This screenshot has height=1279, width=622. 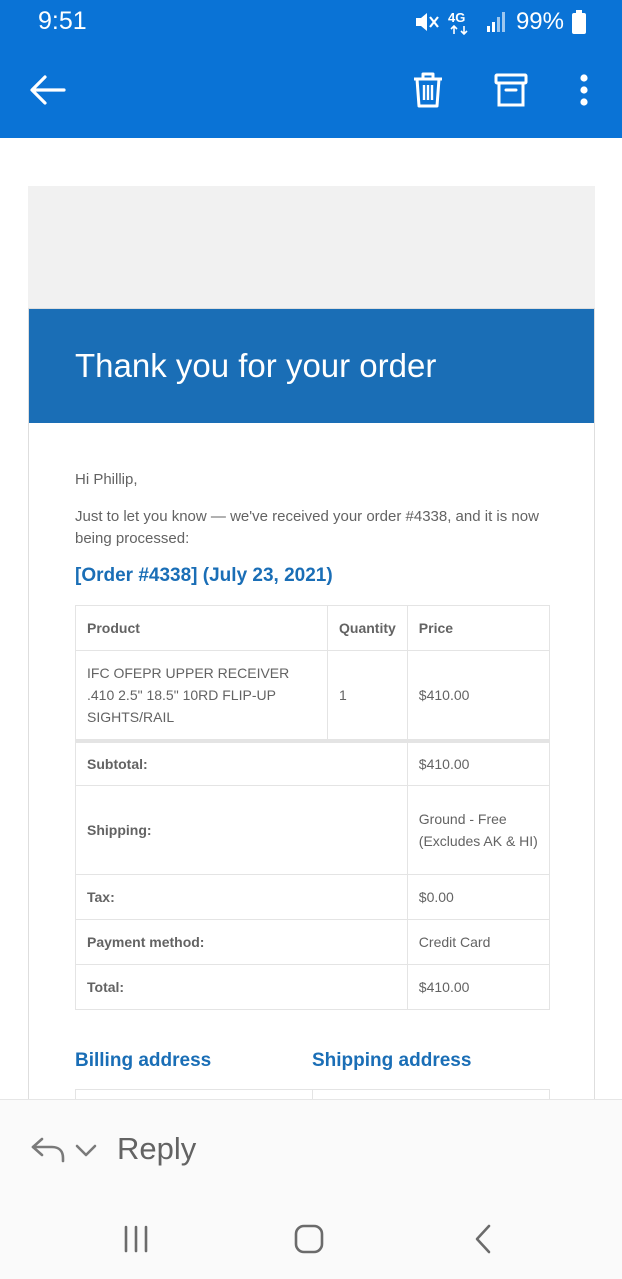 What do you see at coordinates (367, 695) in the screenshot?
I see `product-quantity: 1` at bounding box center [367, 695].